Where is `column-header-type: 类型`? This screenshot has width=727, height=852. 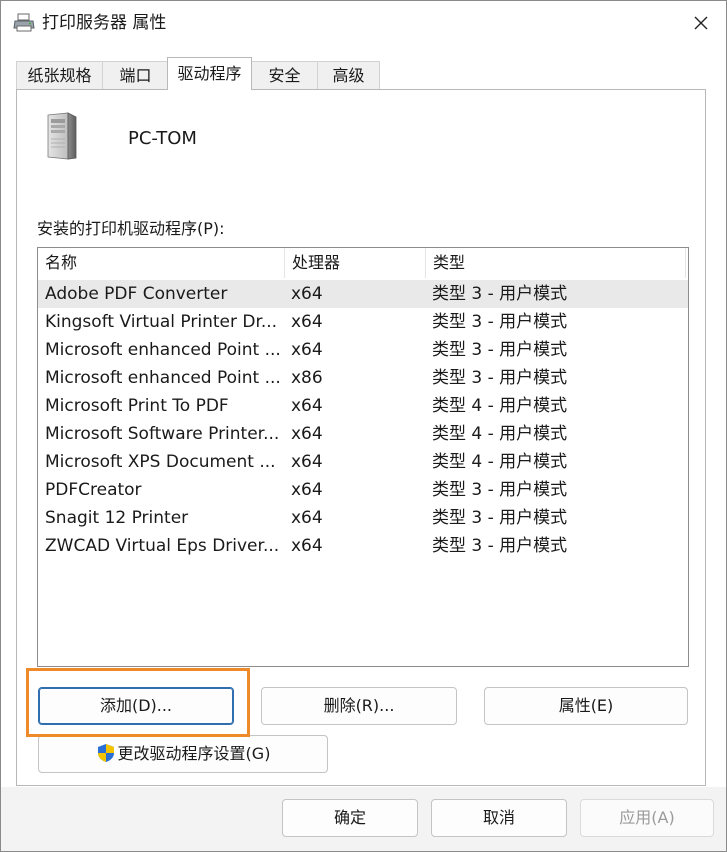 column-header-type: 类型 is located at coordinates (556, 263).